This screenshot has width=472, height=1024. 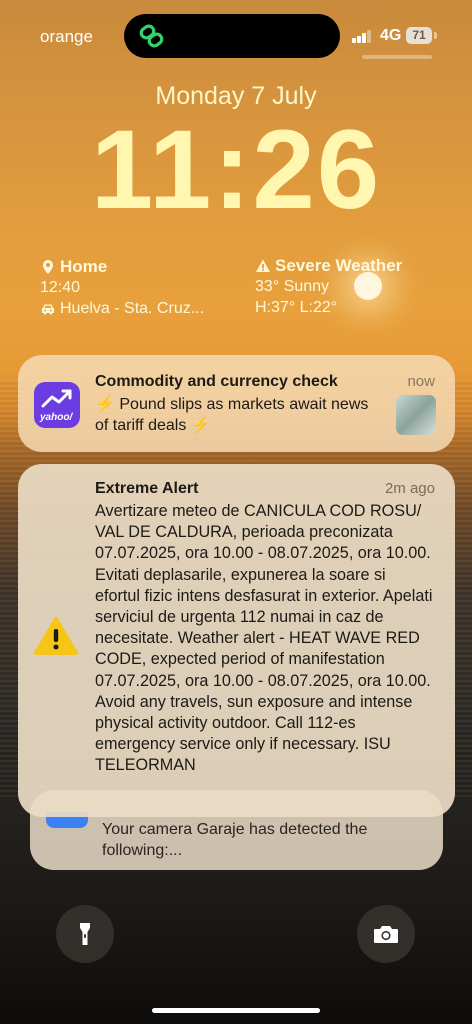 I want to click on weather-widget-title-row: Severe Weather, so click(x=328, y=265).